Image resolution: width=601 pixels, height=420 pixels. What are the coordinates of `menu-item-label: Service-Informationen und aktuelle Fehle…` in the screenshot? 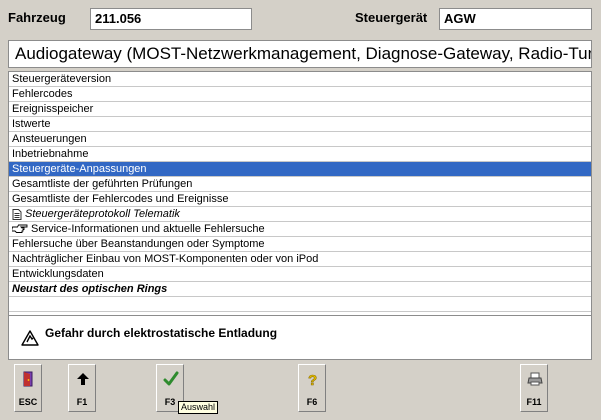 It's located at (148, 229).